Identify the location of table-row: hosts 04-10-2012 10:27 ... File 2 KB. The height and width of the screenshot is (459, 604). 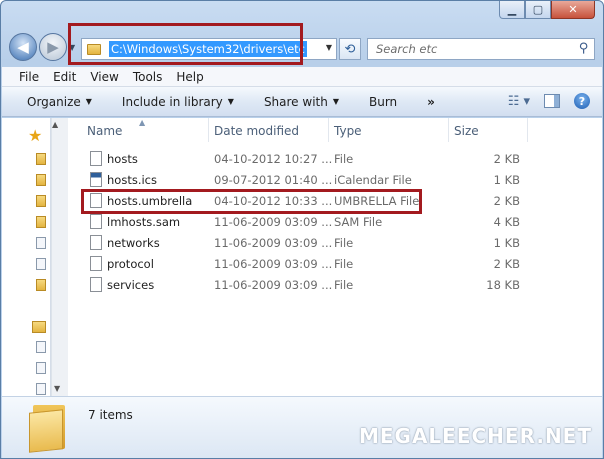
(335, 158).